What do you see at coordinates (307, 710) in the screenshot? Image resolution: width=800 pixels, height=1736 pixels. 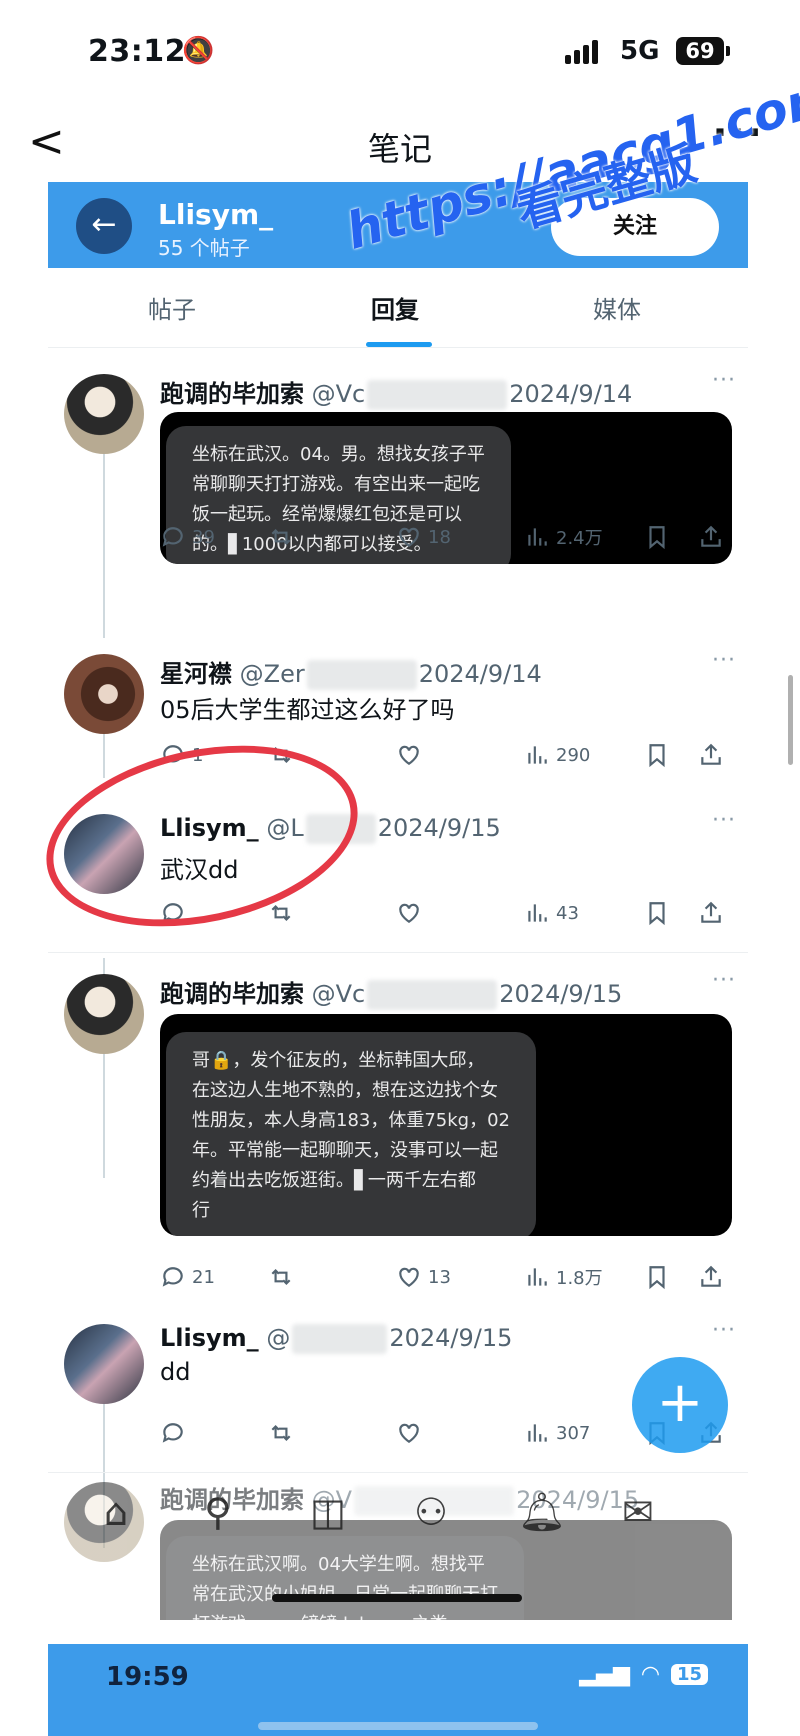 I see `post-text: 05后大学生都过这么好了吗` at bounding box center [307, 710].